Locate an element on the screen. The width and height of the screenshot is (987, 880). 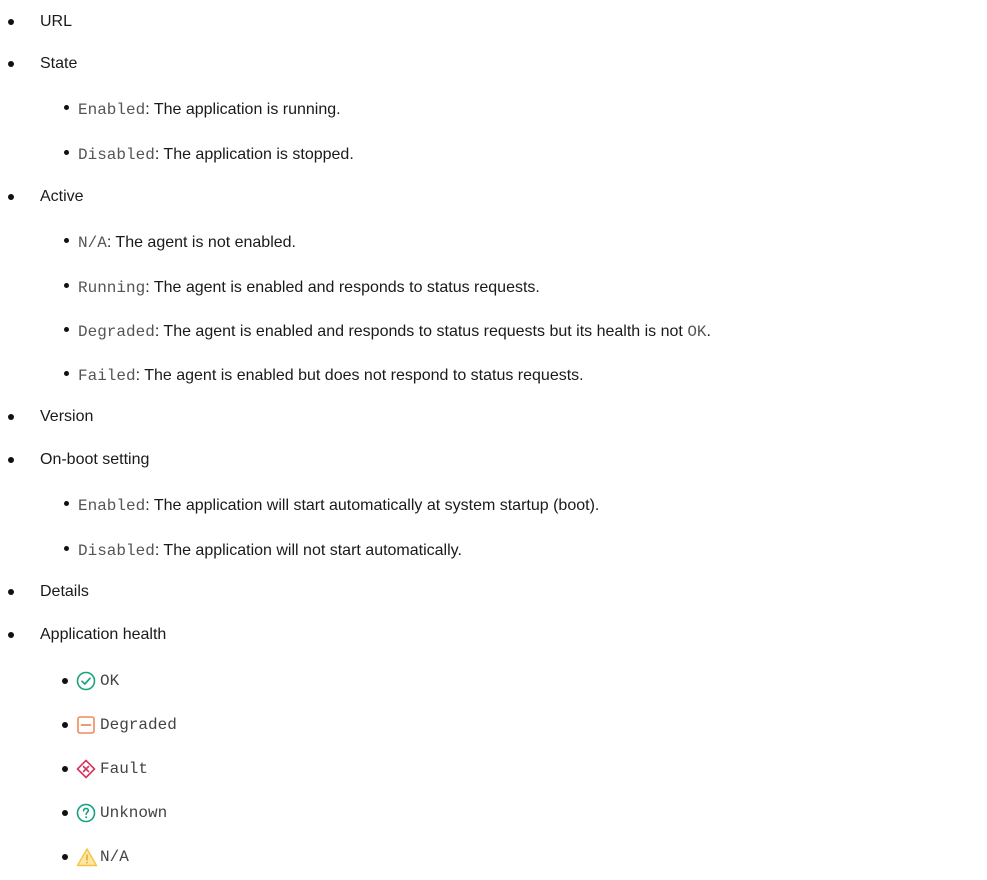
health-label: Unknown is located at coordinates (134, 813).